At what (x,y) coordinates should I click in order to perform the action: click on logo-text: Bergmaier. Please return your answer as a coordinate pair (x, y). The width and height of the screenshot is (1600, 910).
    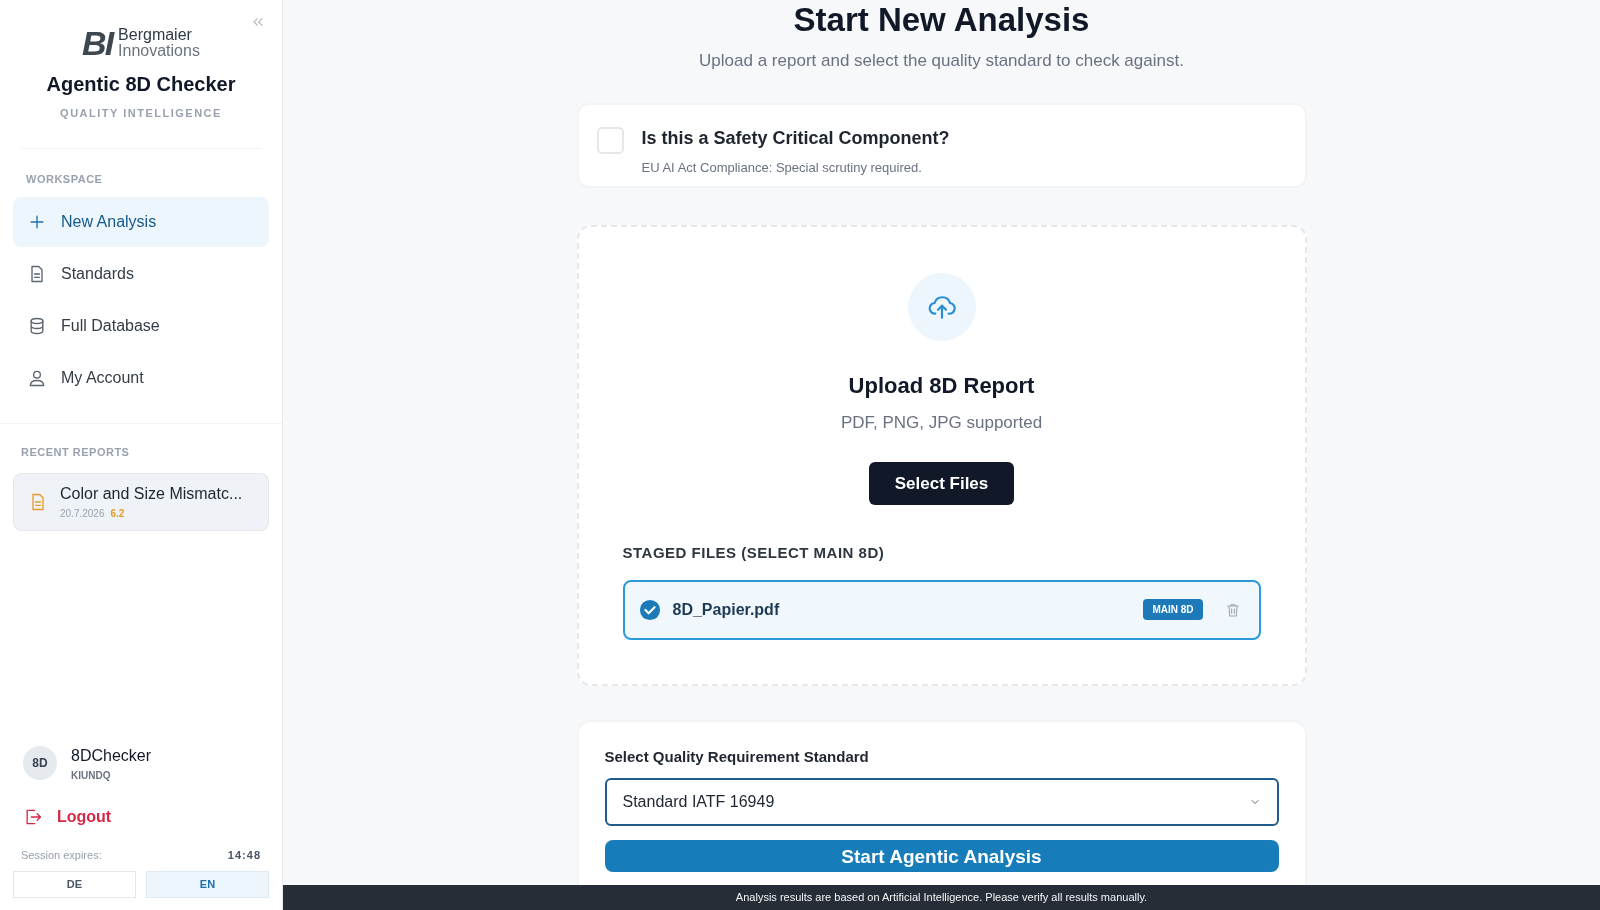
    Looking at the image, I should click on (155, 35).